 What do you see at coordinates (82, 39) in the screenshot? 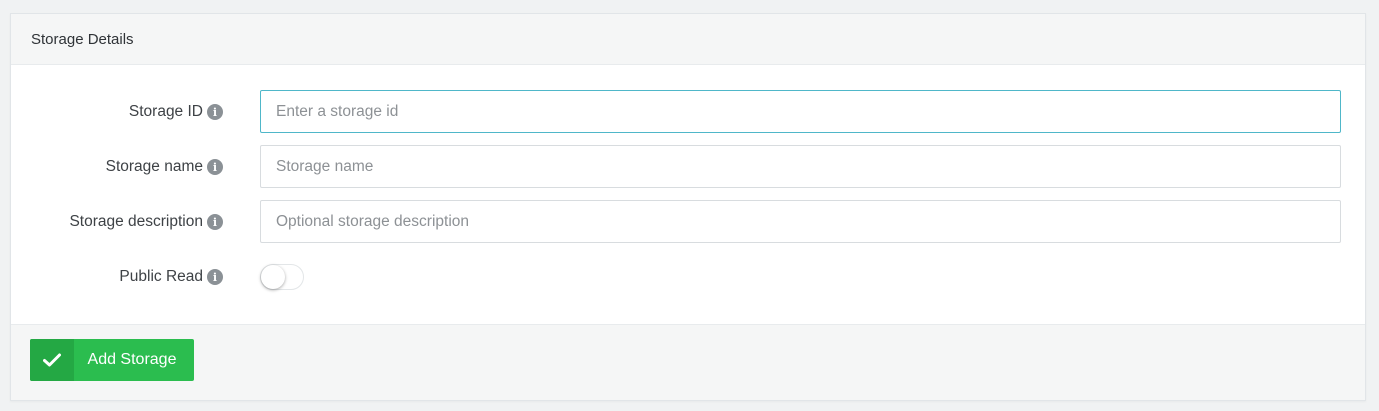
I see `panel-title: Storage Details` at bounding box center [82, 39].